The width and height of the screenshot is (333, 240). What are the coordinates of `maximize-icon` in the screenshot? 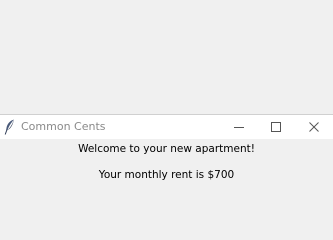 It's located at (276, 127).